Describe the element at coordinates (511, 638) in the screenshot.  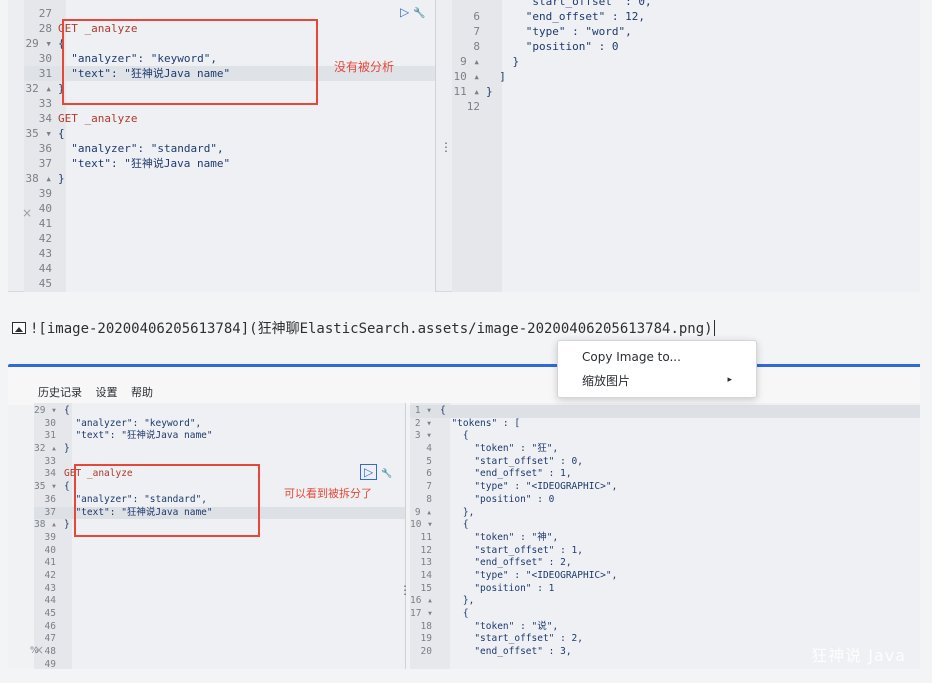
I see `line-text: "start_offset" : 2,` at that location.